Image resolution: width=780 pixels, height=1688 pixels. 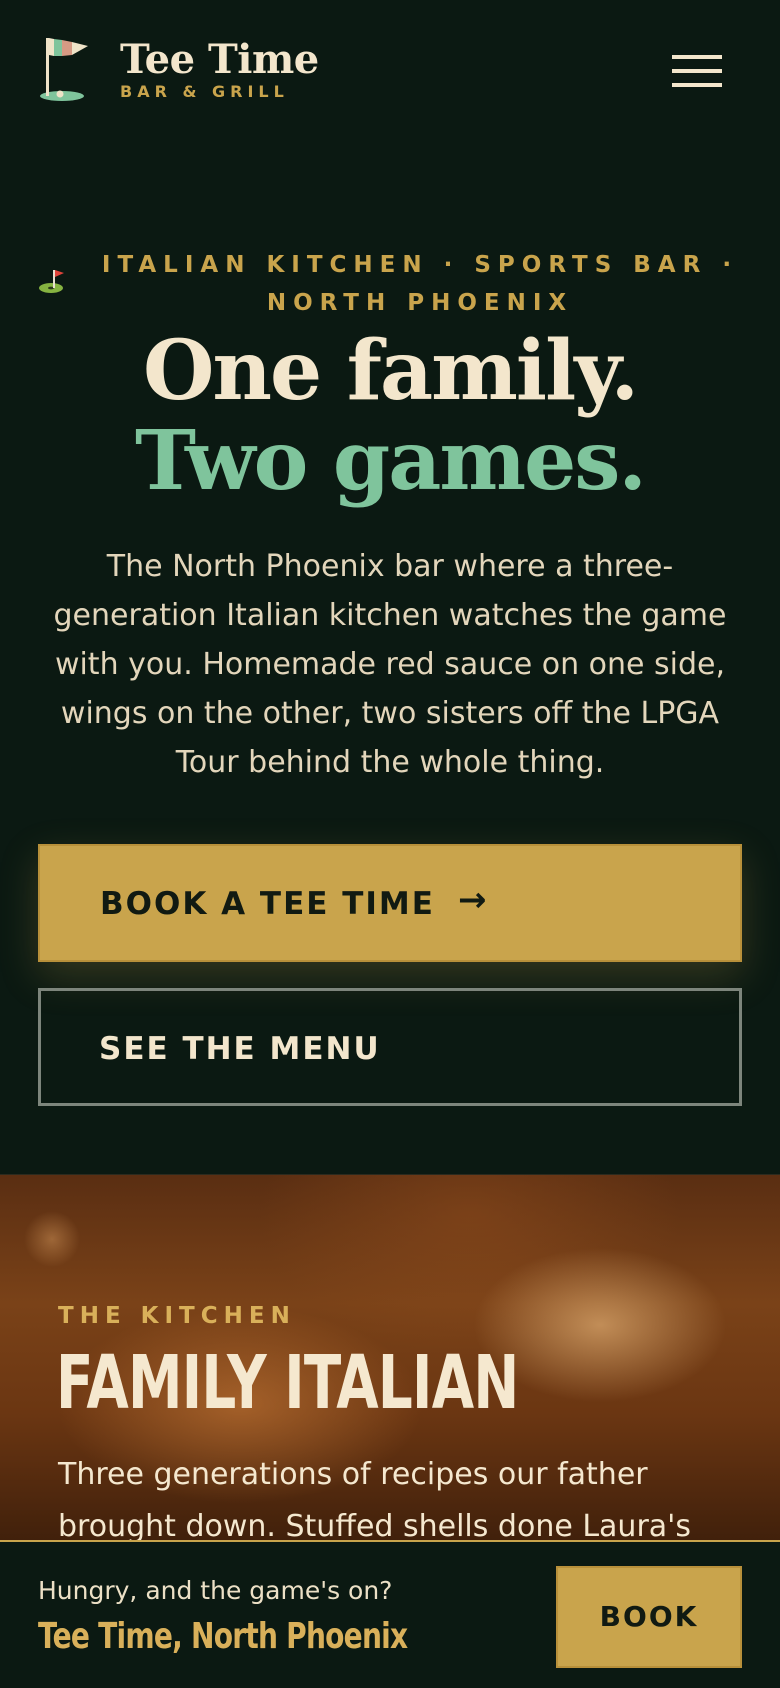 What do you see at coordinates (390, 1047) in the screenshot?
I see `see-menu-button: SEE THE MENU` at bounding box center [390, 1047].